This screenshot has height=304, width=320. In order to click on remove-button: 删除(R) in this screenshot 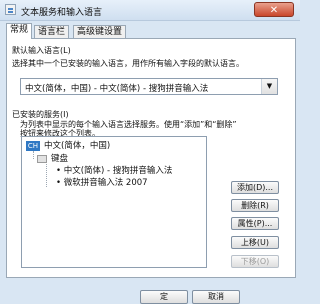, I will do `click(255, 205)`.